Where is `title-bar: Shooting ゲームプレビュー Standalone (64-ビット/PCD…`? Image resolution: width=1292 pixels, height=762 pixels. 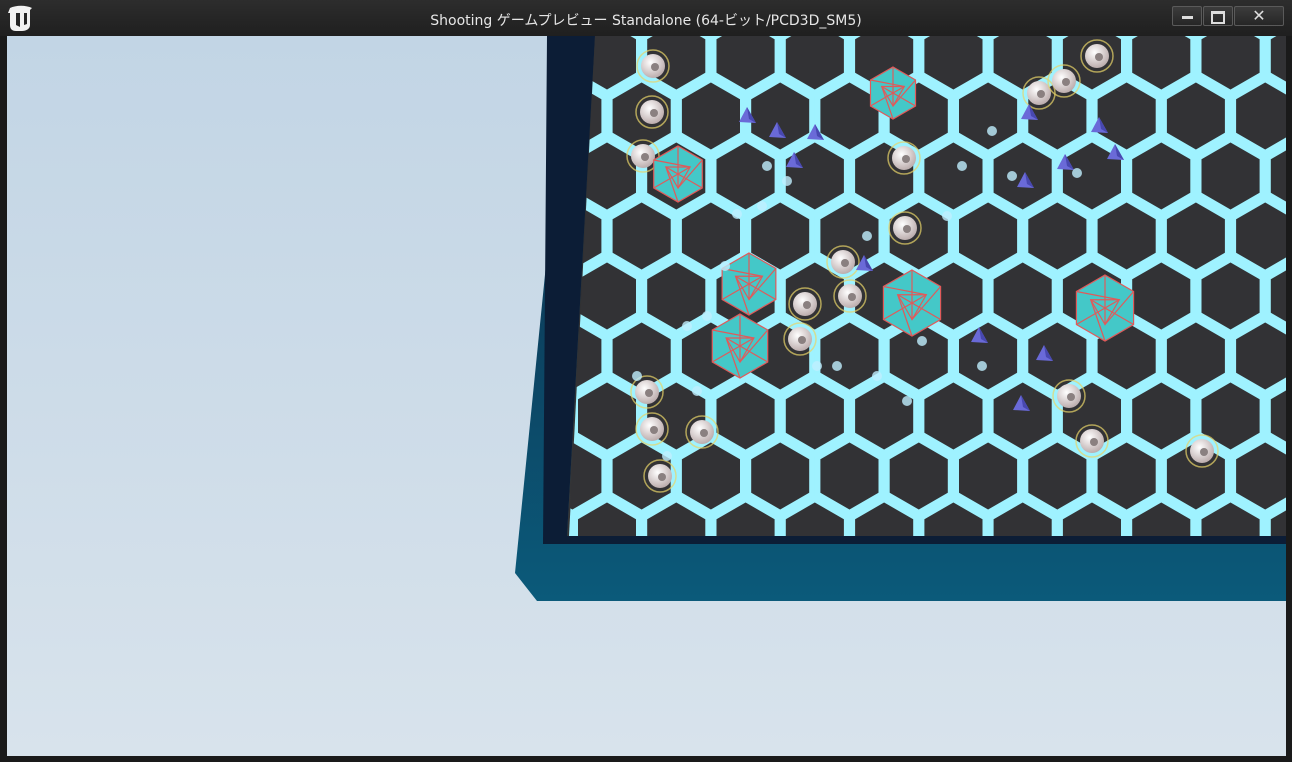
title-bar: Shooting ゲームプレビュー Standalone (64-ビット/PCD… is located at coordinates (646, 18).